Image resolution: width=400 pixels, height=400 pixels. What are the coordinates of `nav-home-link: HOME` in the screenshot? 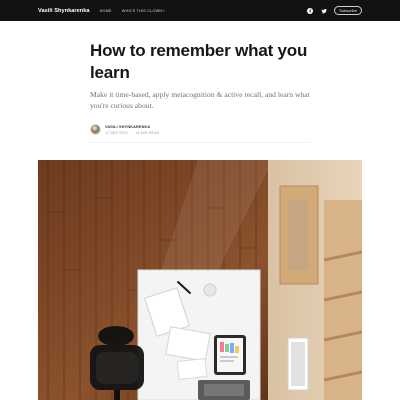 It's located at (106, 11).